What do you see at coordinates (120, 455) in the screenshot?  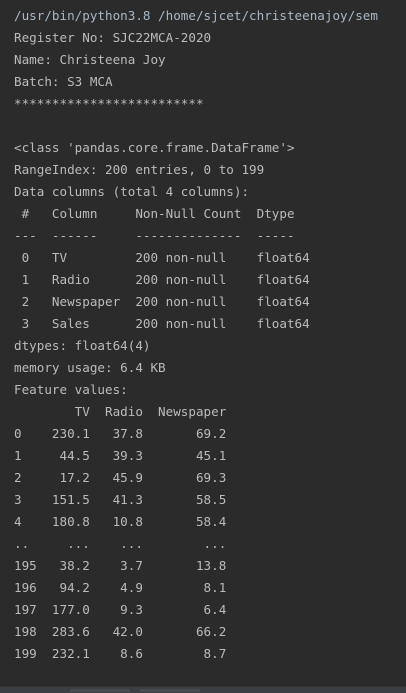 I see `feature-table-row: 1 44.5 39.3 45.1` at bounding box center [120, 455].